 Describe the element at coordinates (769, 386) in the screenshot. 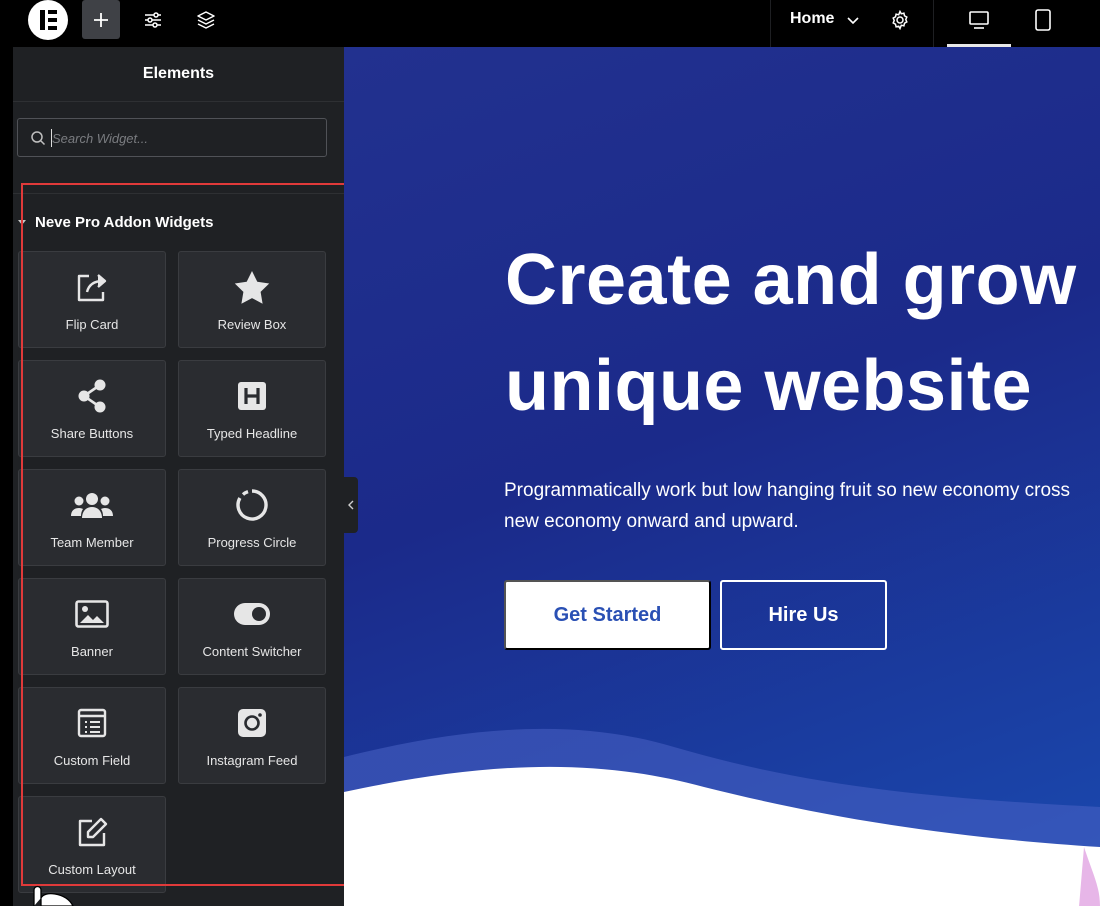

I see `hero-title-line: unique website` at that location.